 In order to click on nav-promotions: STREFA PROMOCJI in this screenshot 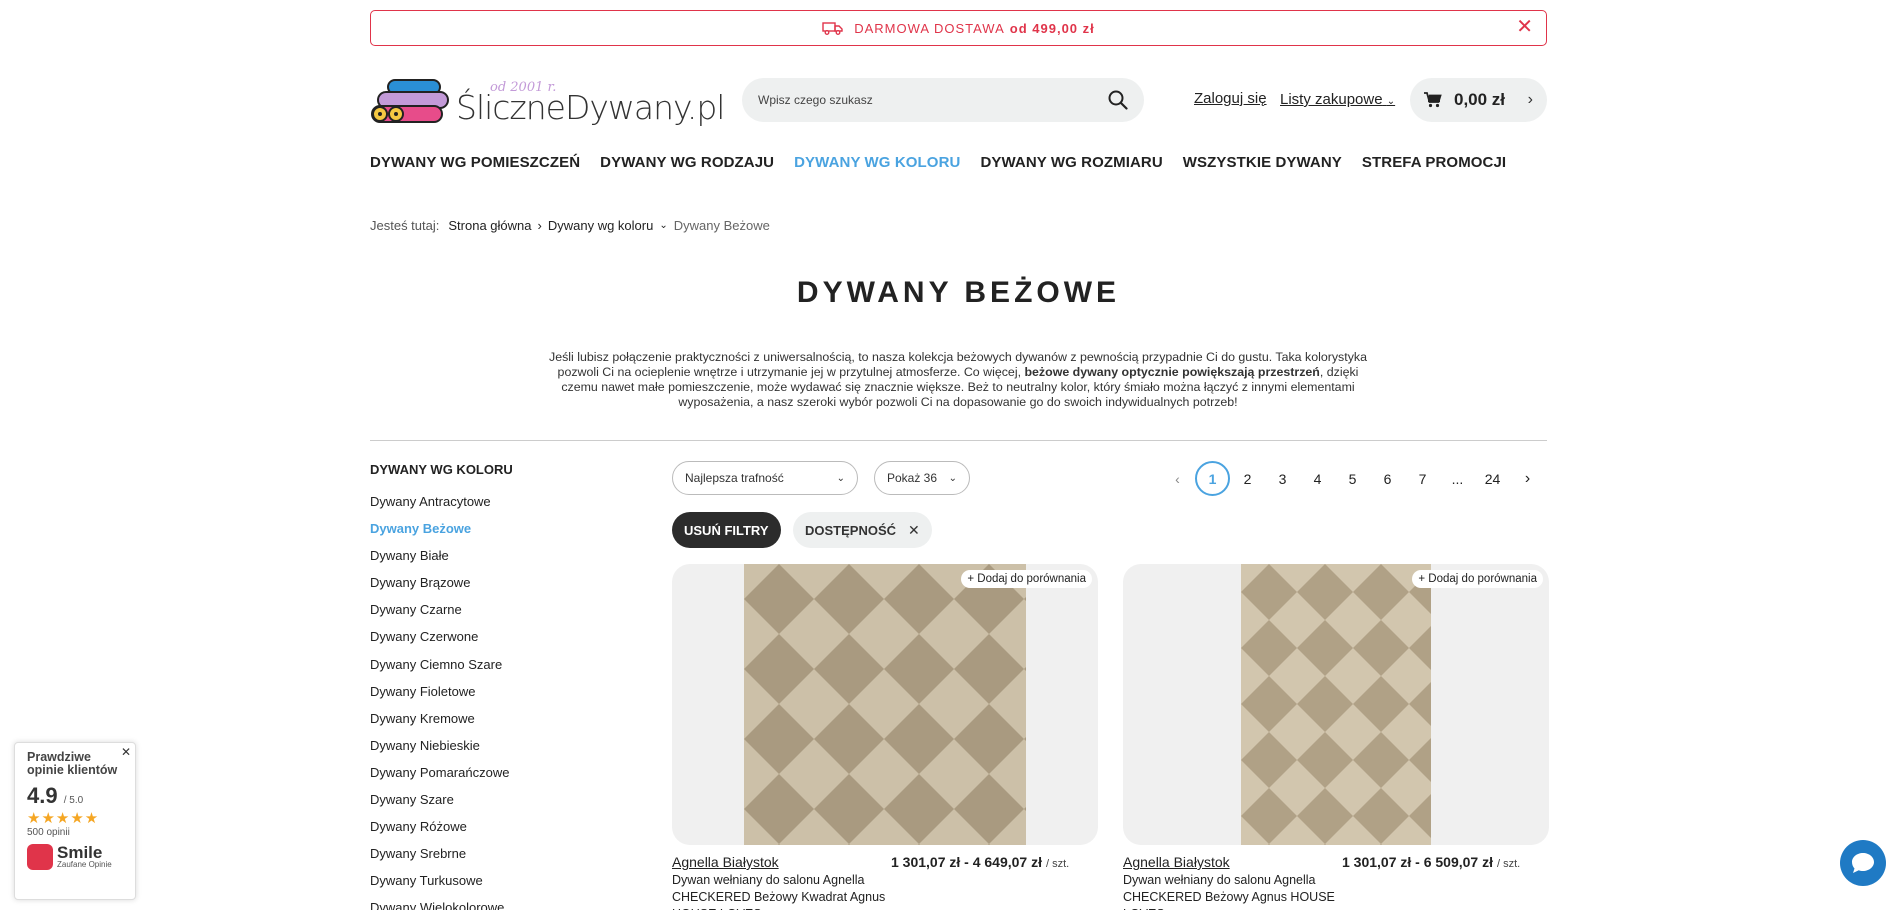, I will do `click(1434, 162)`.